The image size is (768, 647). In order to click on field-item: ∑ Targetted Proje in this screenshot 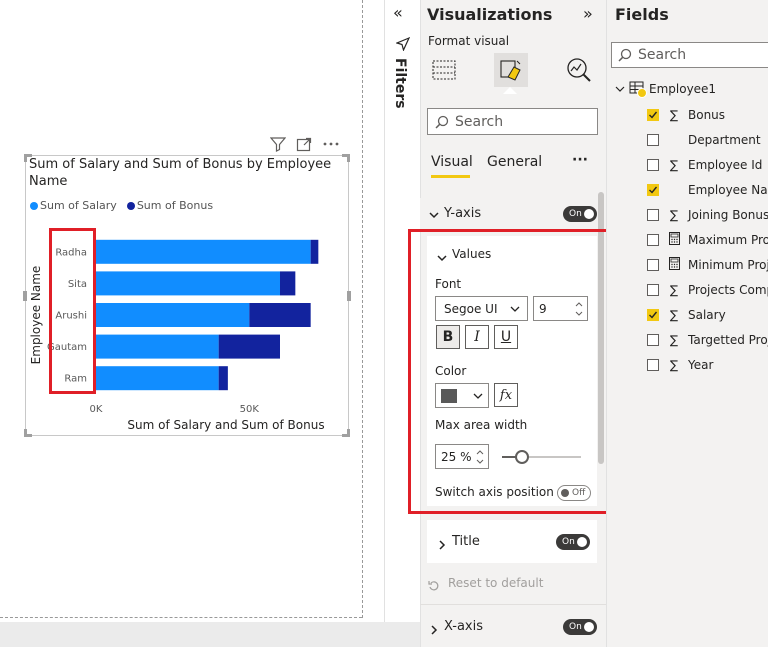, I will do `click(707, 340)`.